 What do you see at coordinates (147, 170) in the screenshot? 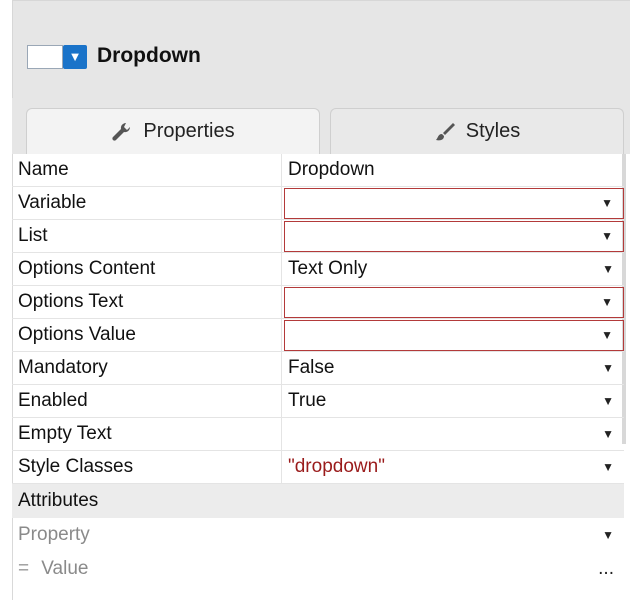
I see `property-label: Name` at bounding box center [147, 170].